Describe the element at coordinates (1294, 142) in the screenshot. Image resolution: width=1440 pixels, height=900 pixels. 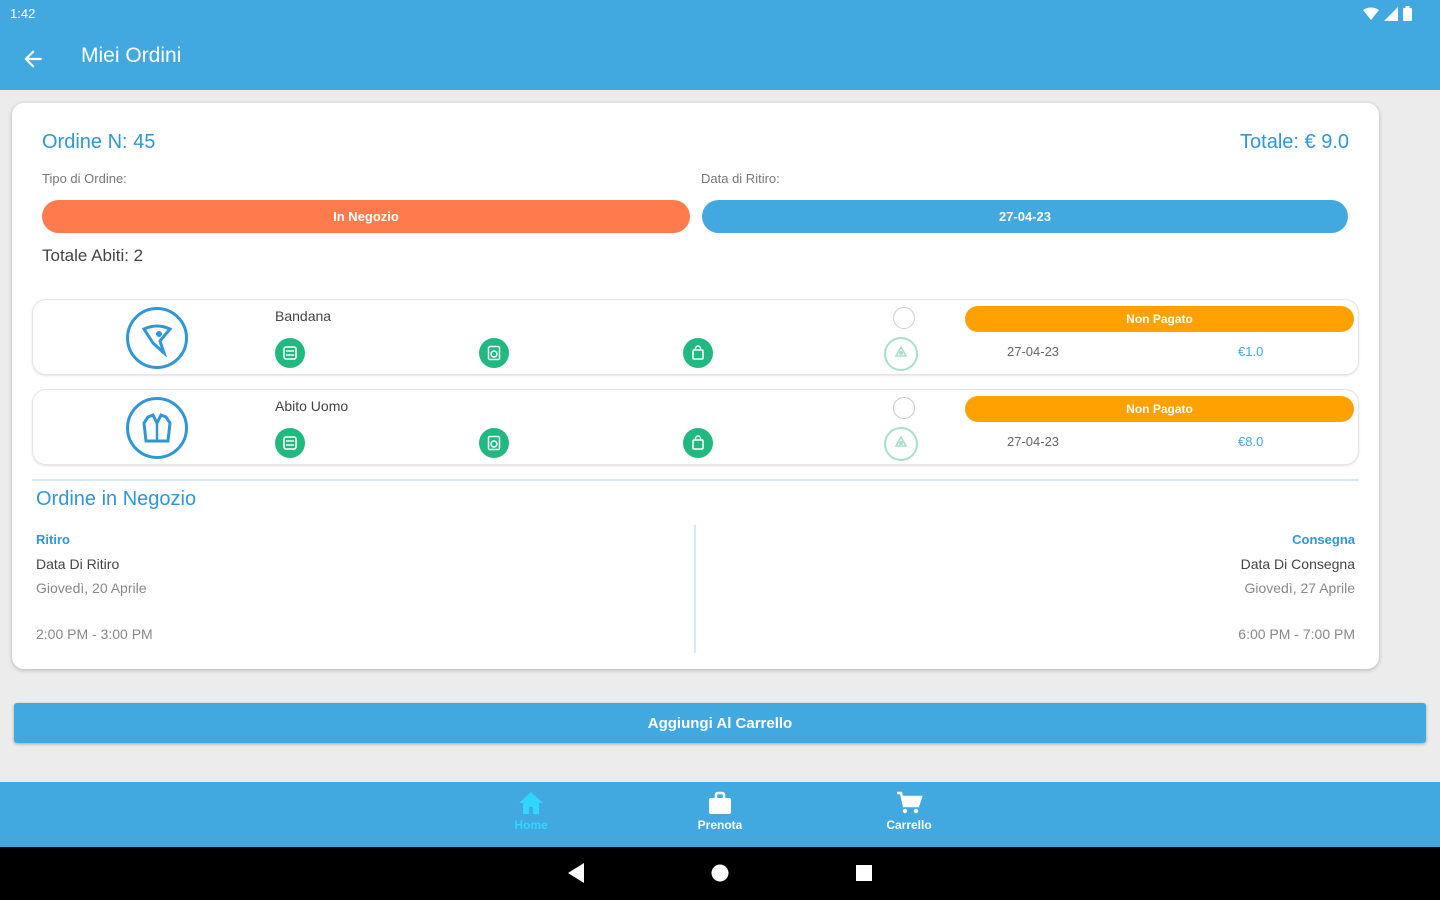
I see `order-total: Totale: € 9.0` at that location.